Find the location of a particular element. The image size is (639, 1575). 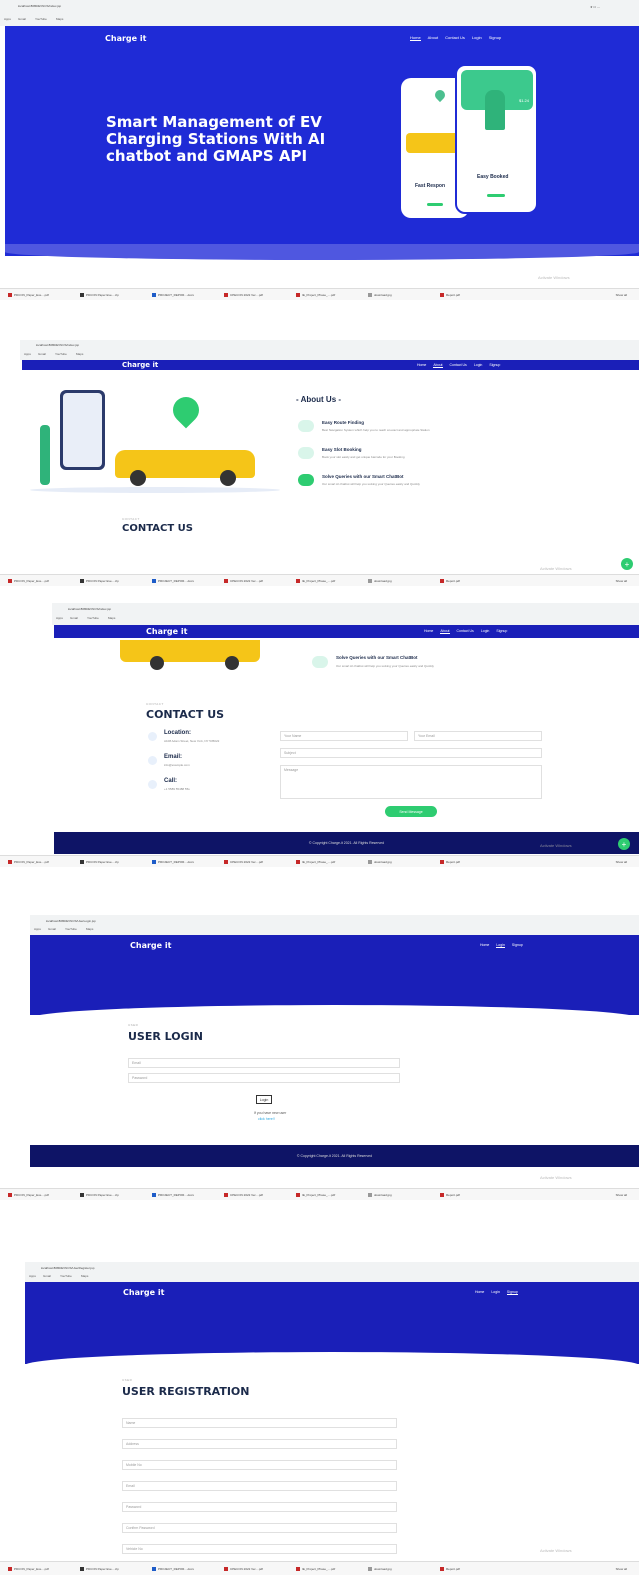

login-password-input: Password is located at coordinates (264, 1078).